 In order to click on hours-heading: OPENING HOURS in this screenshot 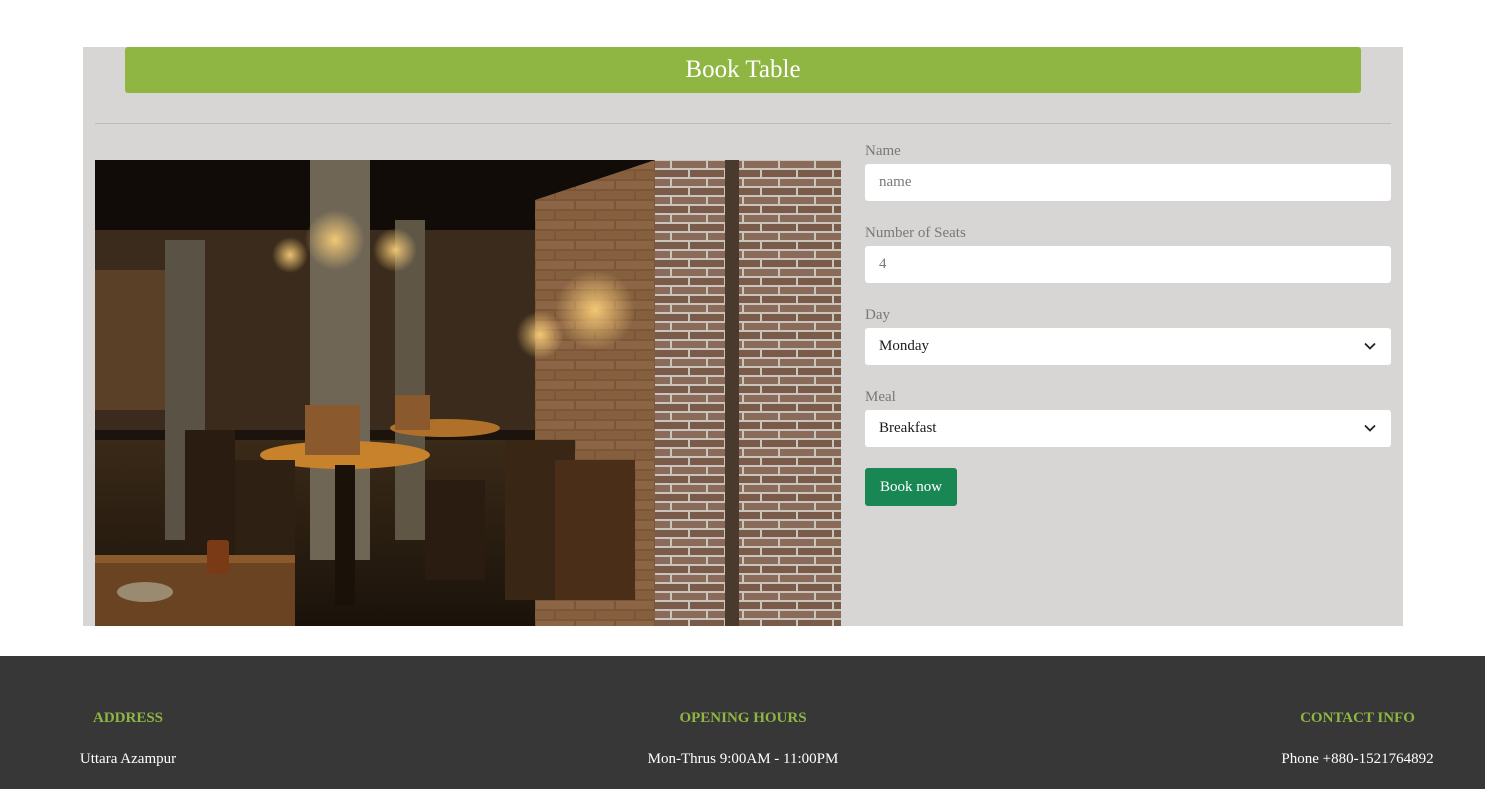, I will do `click(743, 718)`.